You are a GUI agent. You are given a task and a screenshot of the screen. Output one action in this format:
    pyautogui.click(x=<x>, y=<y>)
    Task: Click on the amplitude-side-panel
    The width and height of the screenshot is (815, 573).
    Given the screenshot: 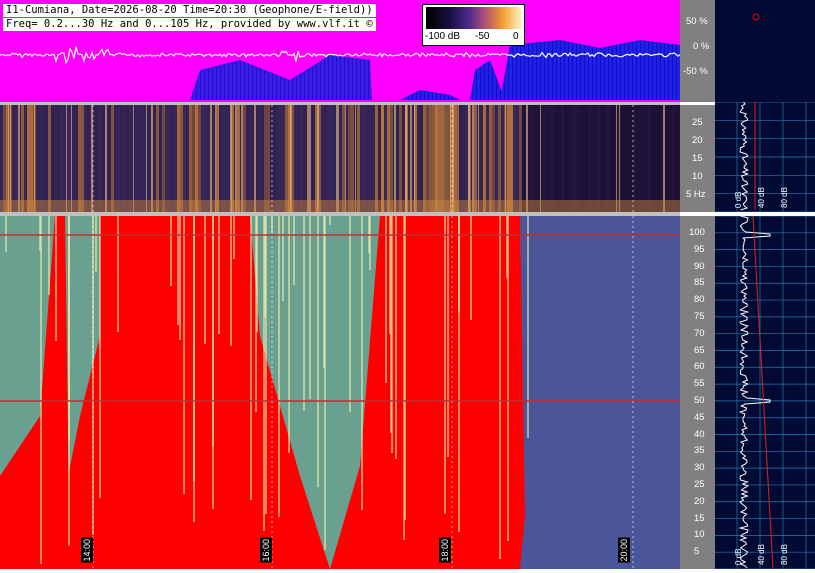 What is the action you would take?
    pyautogui.click(x=765, y=51)
    